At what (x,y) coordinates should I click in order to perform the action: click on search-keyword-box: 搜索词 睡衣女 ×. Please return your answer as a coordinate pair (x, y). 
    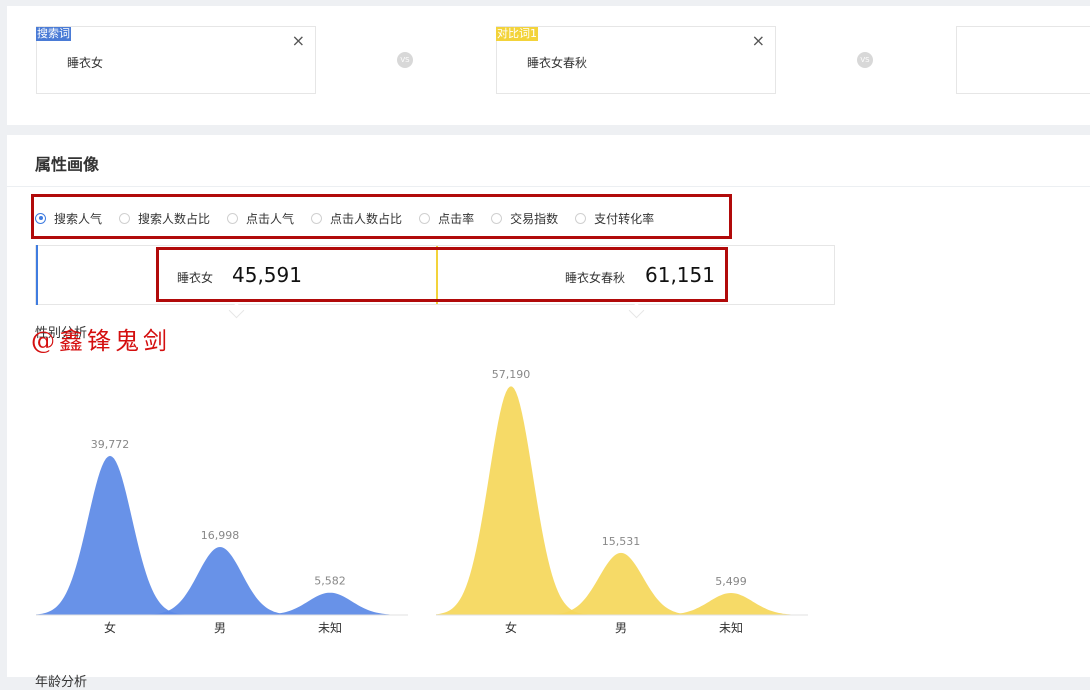
    Looking at the image, I should click on (176, 60).